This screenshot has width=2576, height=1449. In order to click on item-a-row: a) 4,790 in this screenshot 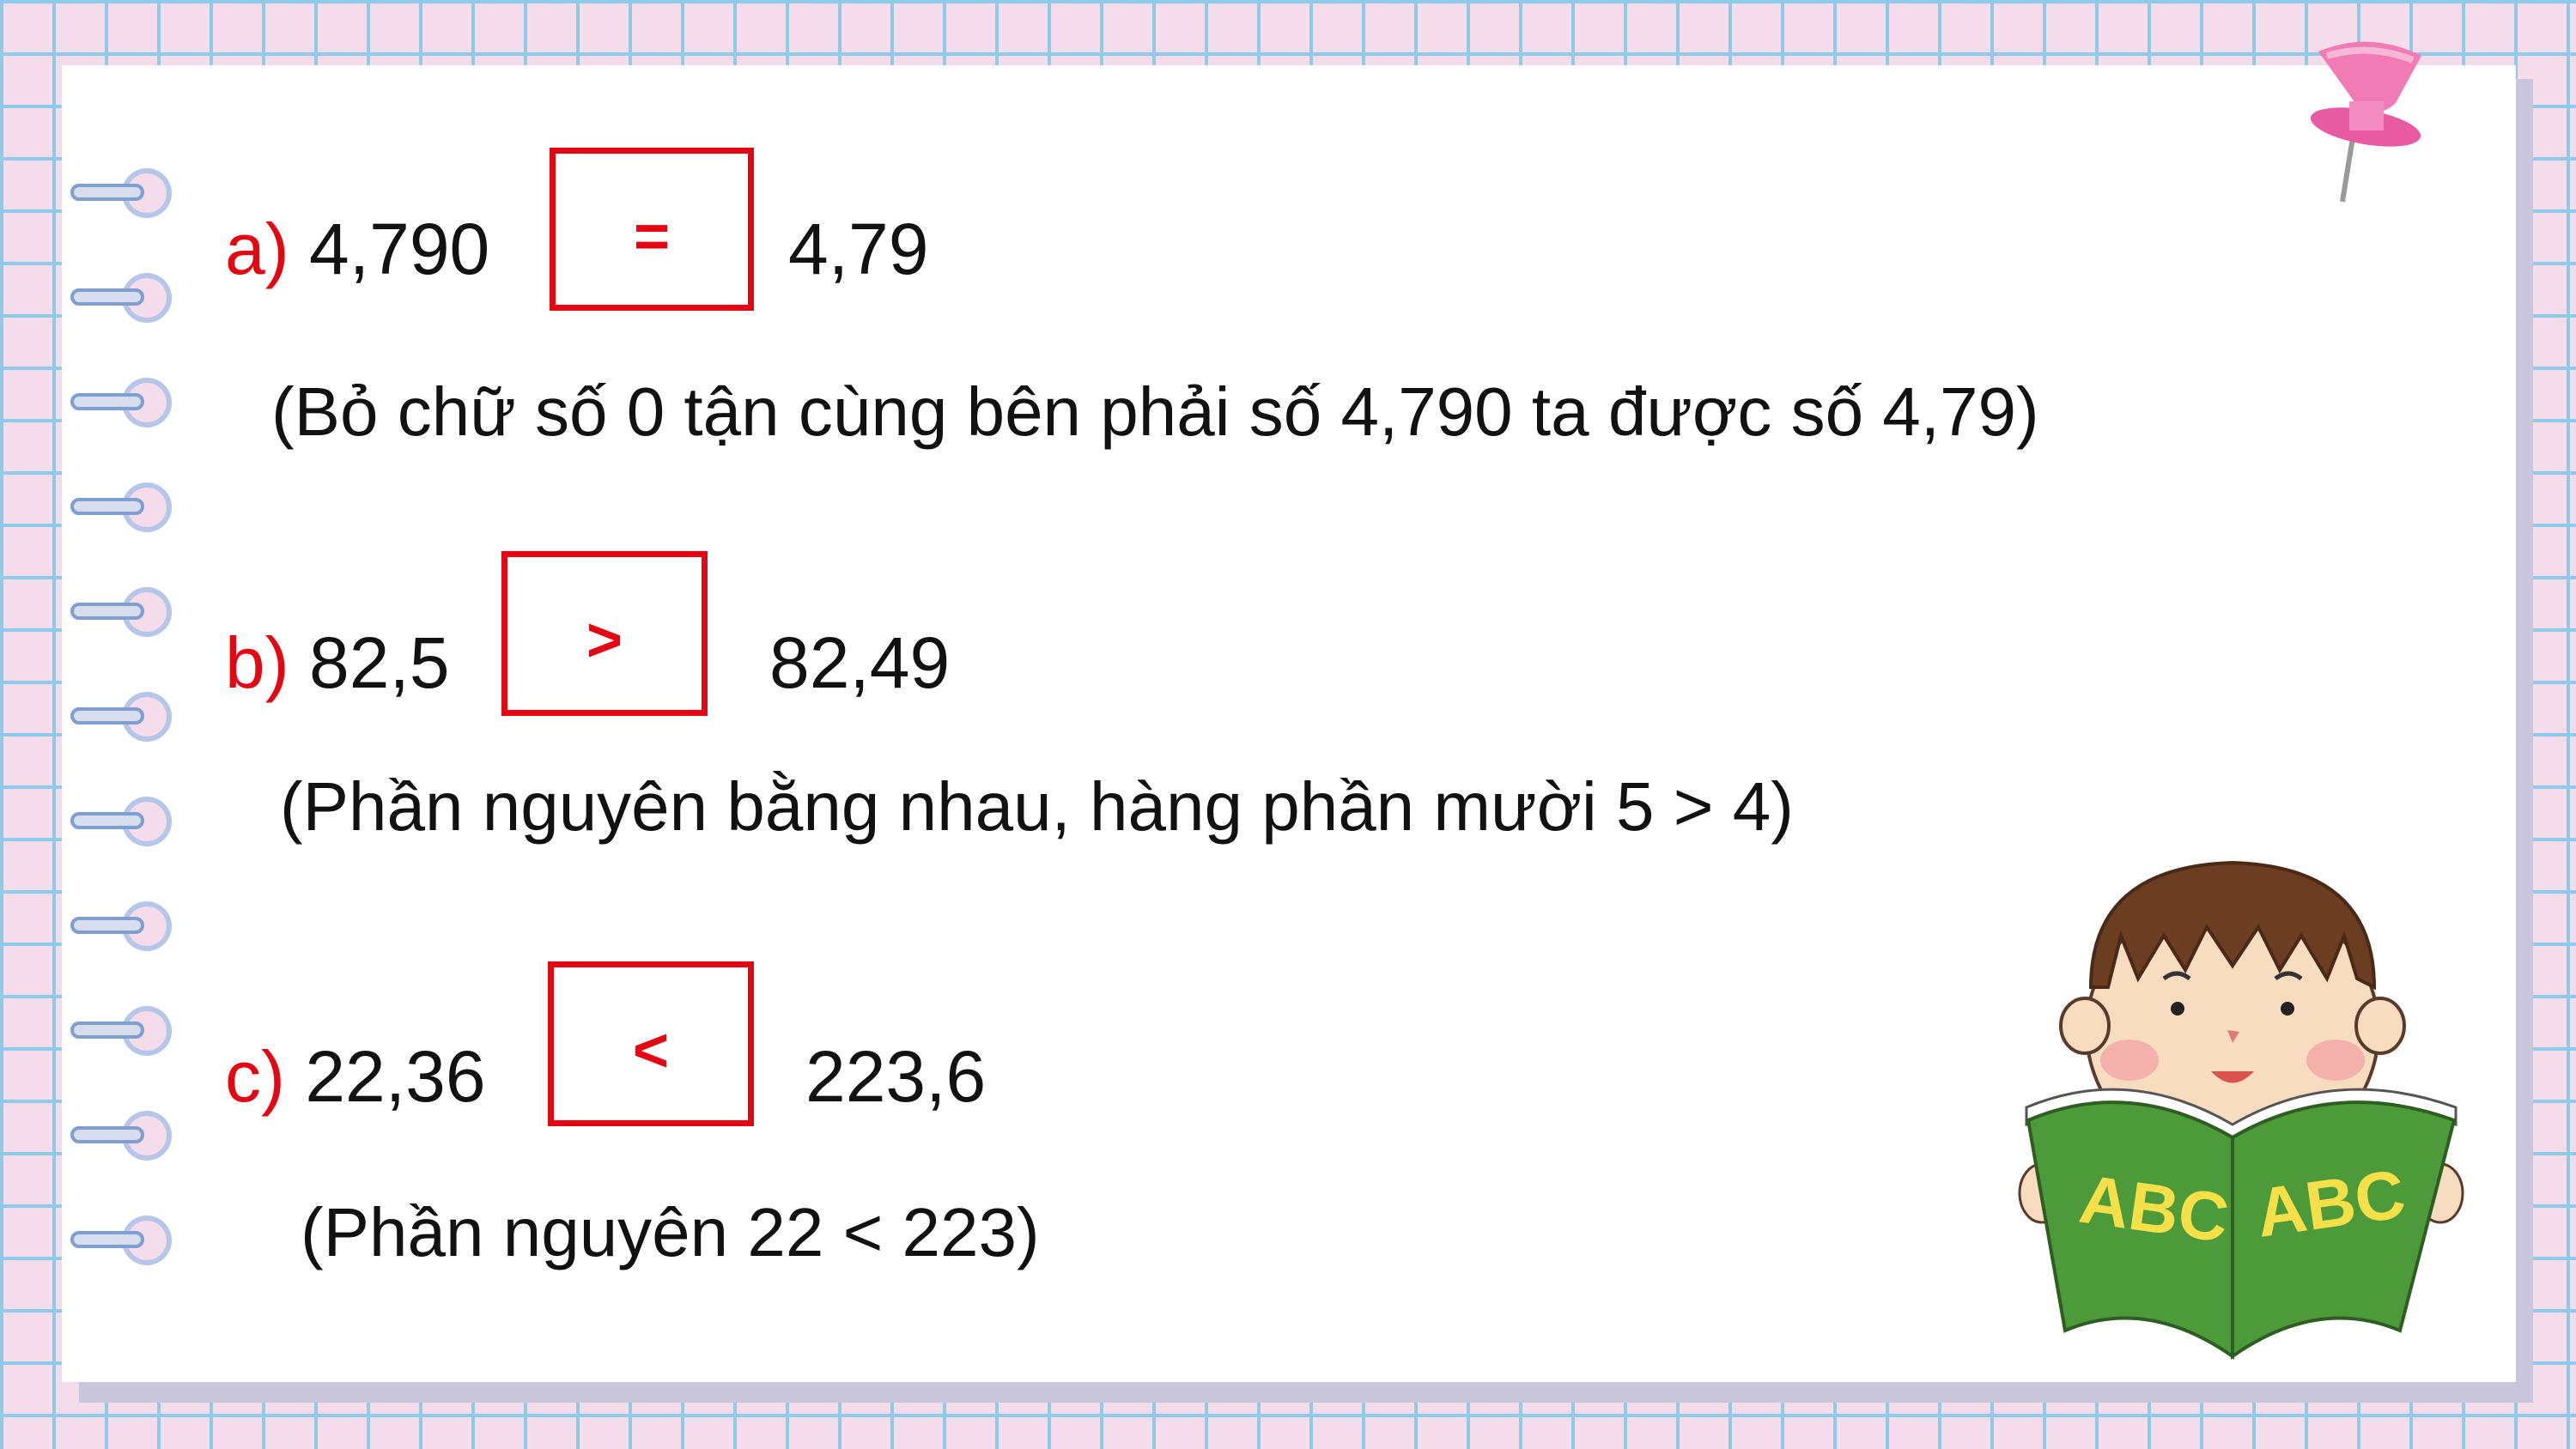, I will do `click(357, 249)`.